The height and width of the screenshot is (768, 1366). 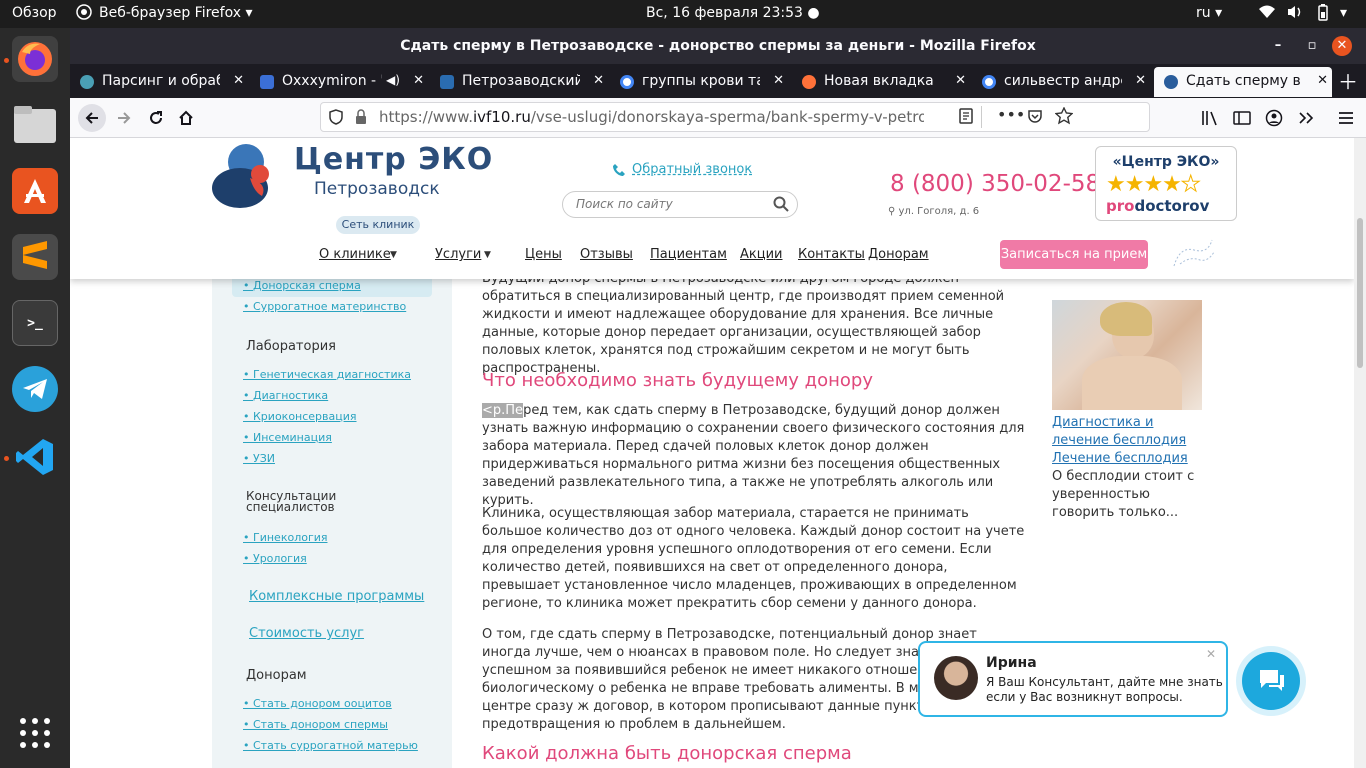 What do you see at coordinates (1242, 118) in the screenshot?
I see `sidebar-toggle-icon` at bounding box center [1242, 118].